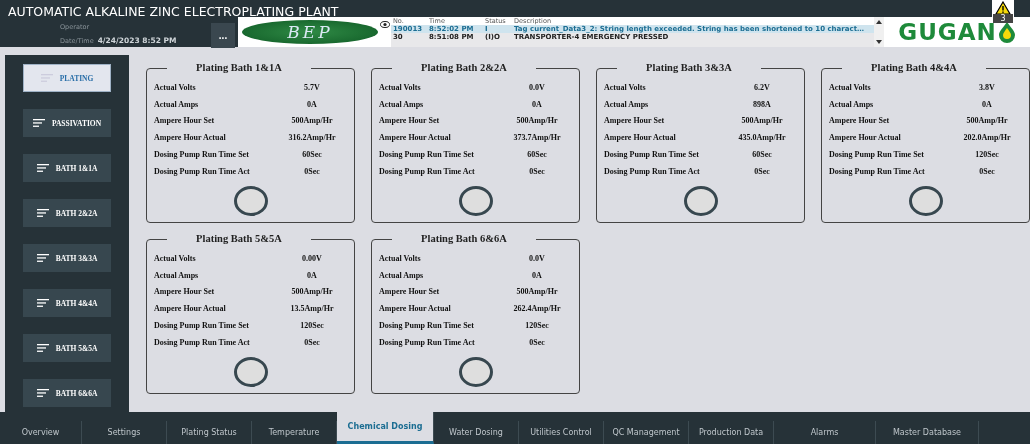 Image resolution: width=1030 pixels, height=444 pixels. I want to click on drop-icon, so click(1006, 32).